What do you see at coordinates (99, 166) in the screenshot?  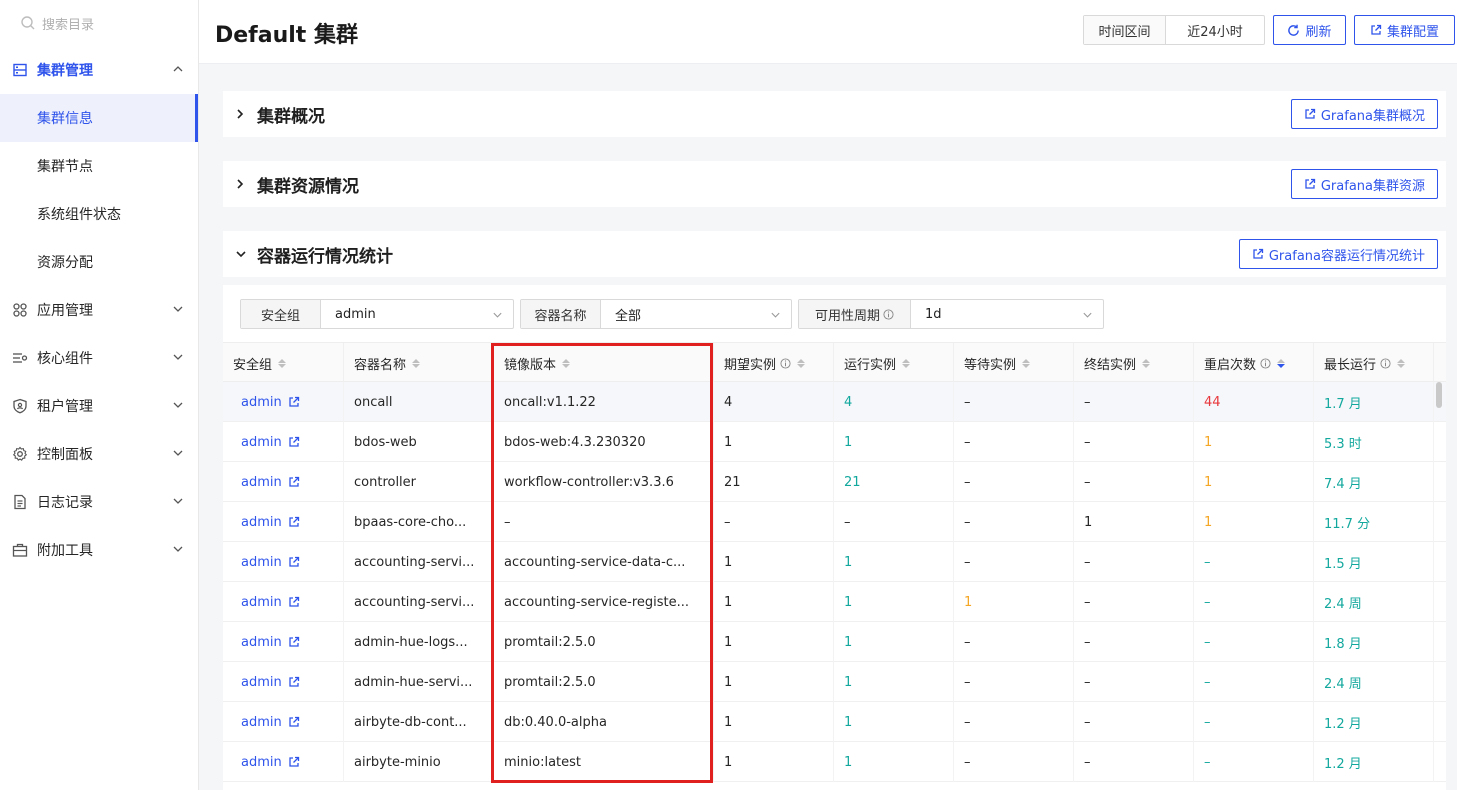 I see `sidebar-item-cluster-nodes: 集群节点` at bounding box center [99, 166].